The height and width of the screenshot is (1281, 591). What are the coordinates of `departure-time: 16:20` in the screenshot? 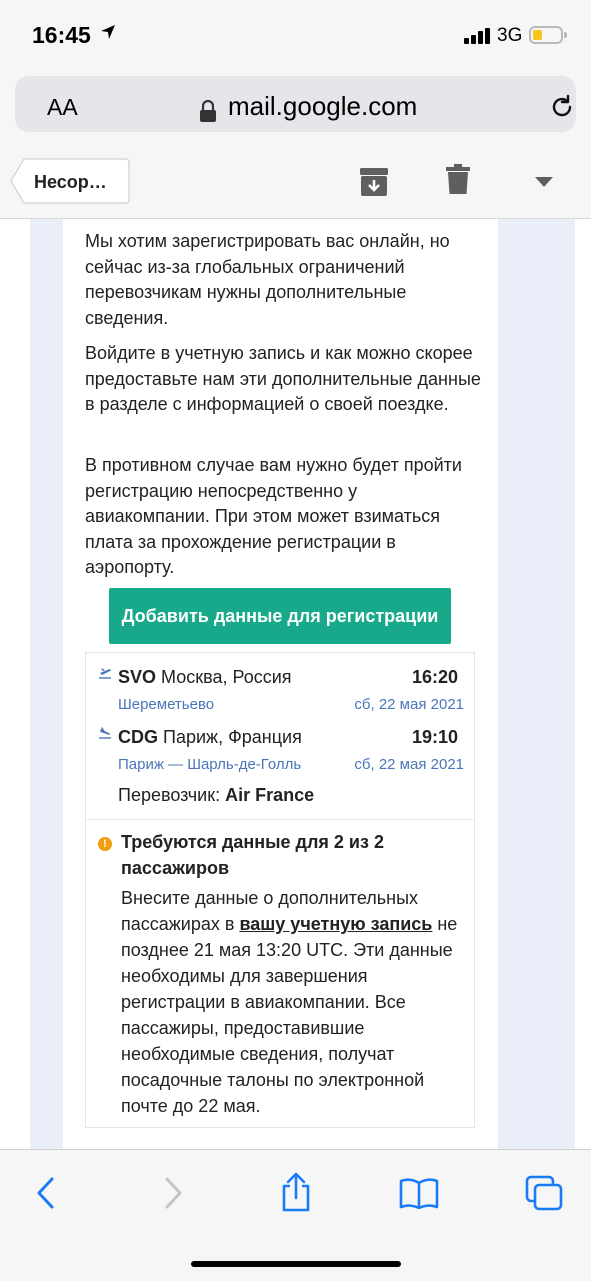 It's located at (434, 677).